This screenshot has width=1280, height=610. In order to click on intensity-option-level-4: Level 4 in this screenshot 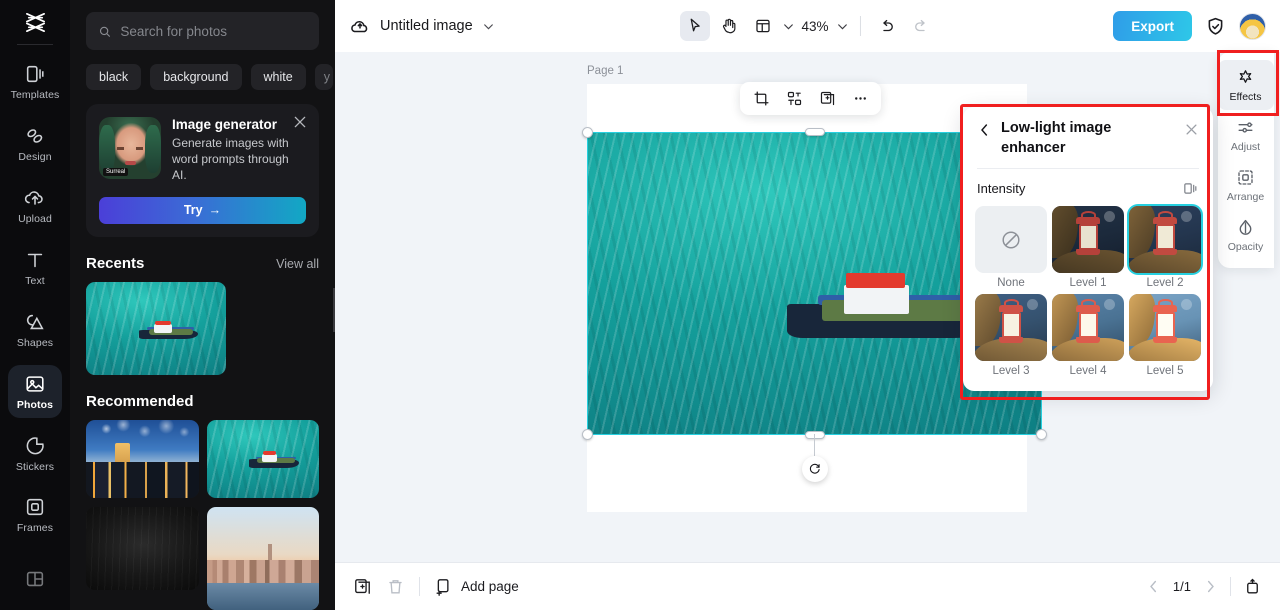, I will do `click(1088, 335)`.